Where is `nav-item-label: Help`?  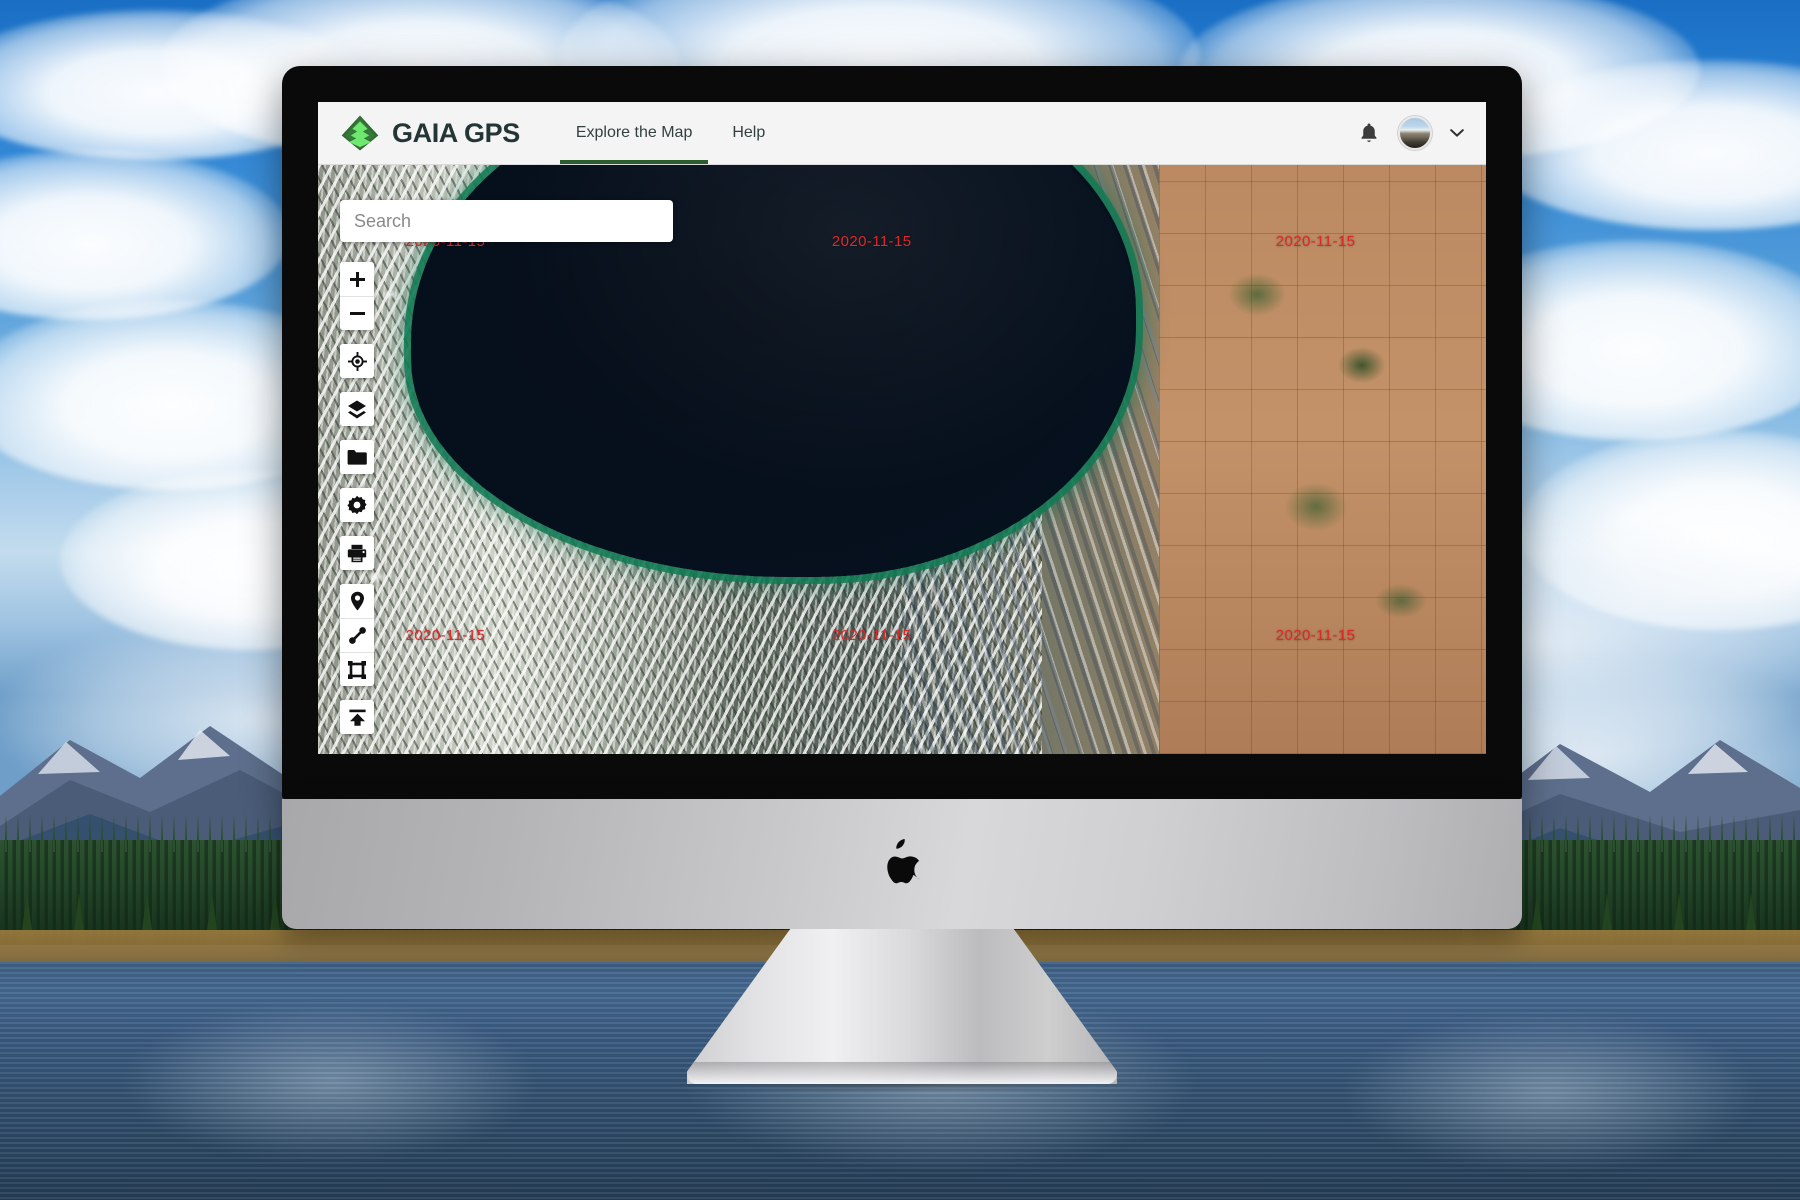
nav-item-label: Help is located at coordinates (749, 132).